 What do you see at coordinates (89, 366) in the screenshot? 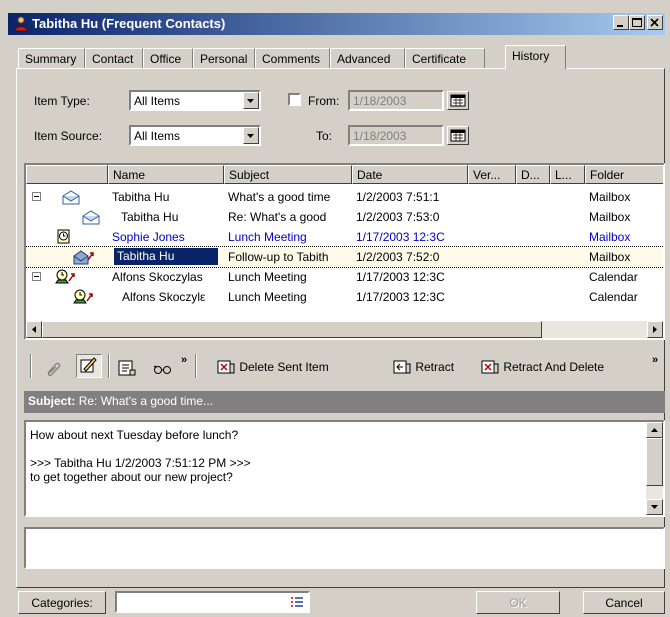
I see `message-view-button` at bounding box center [89, 366].